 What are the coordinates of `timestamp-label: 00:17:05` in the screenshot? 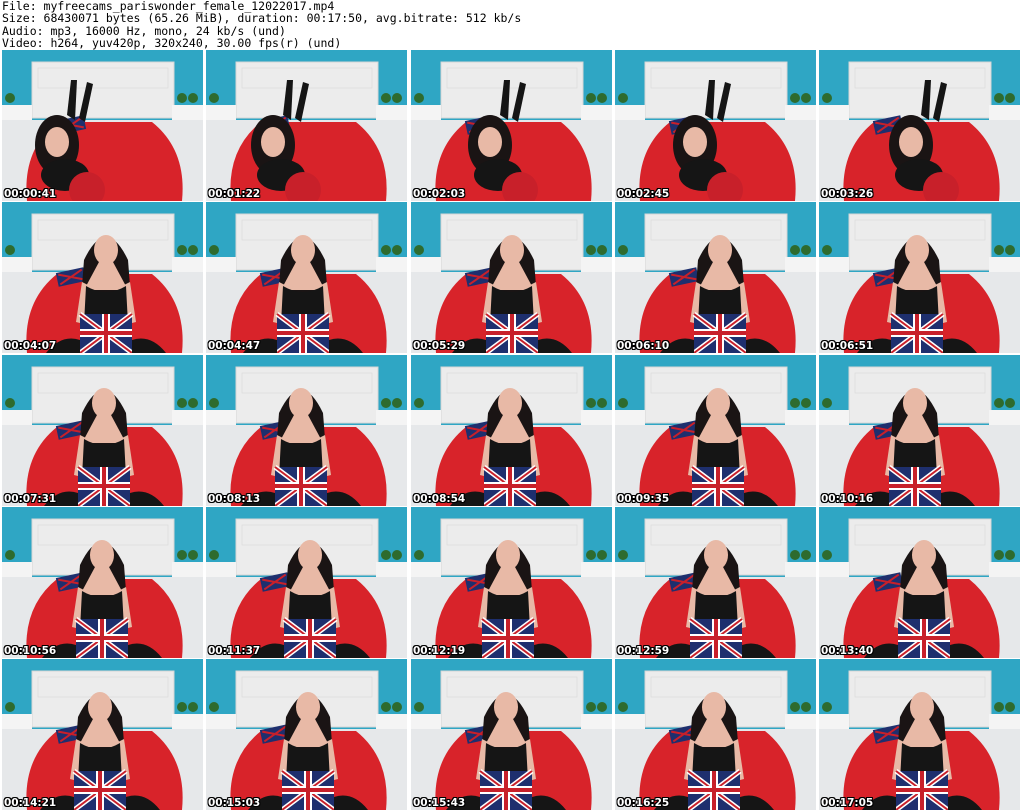 It's located at (847, 803).